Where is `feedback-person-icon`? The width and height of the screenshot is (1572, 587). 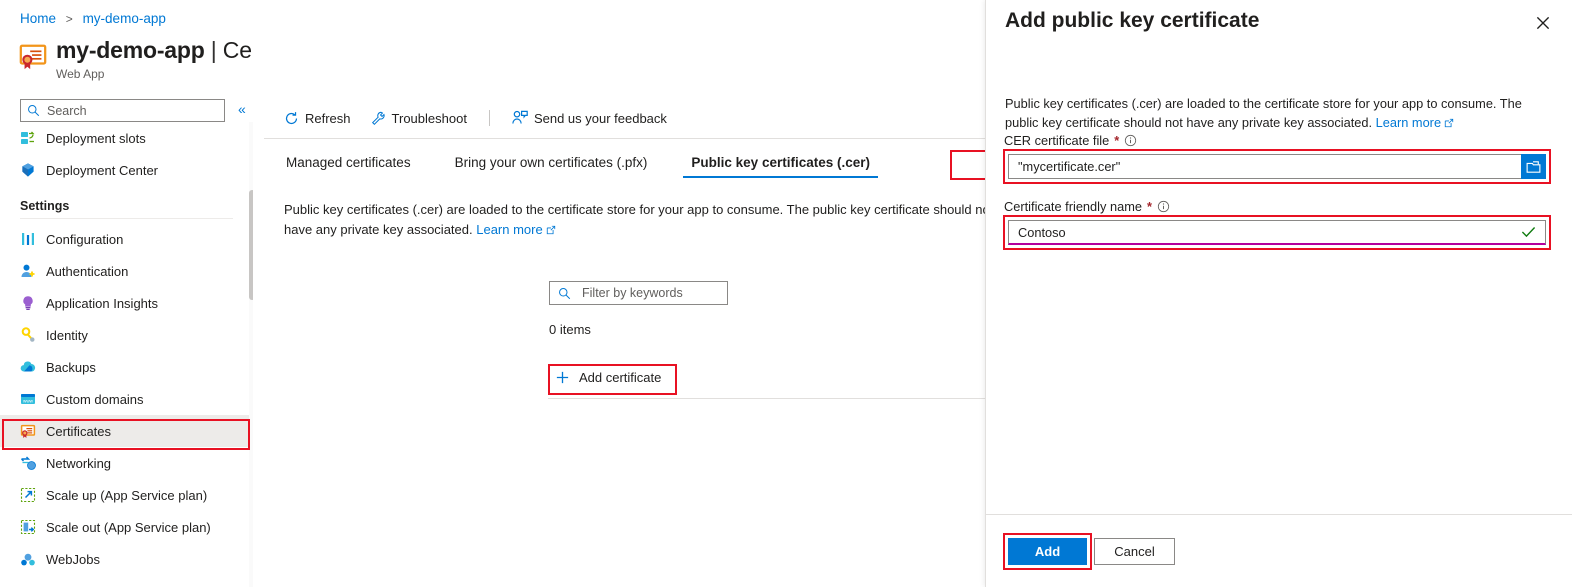 feedback-person-icon is located at coordinates (520, 117).